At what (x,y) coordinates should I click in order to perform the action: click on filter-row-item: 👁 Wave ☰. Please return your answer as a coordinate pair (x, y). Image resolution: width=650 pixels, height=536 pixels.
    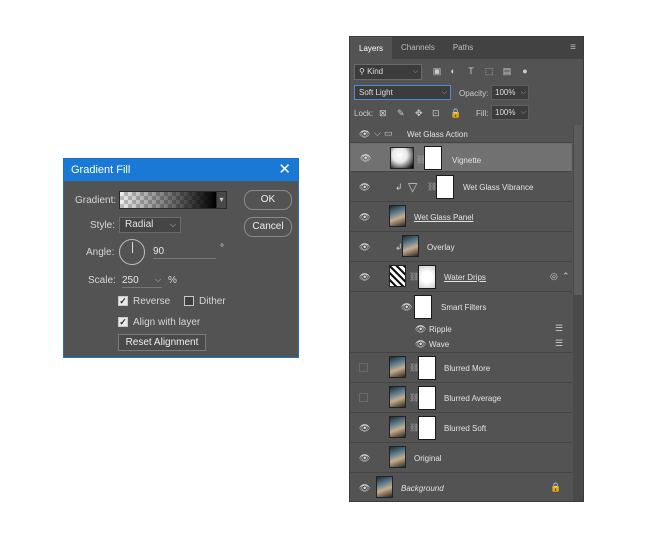
    Looking at the image, I should click on (461, 345).